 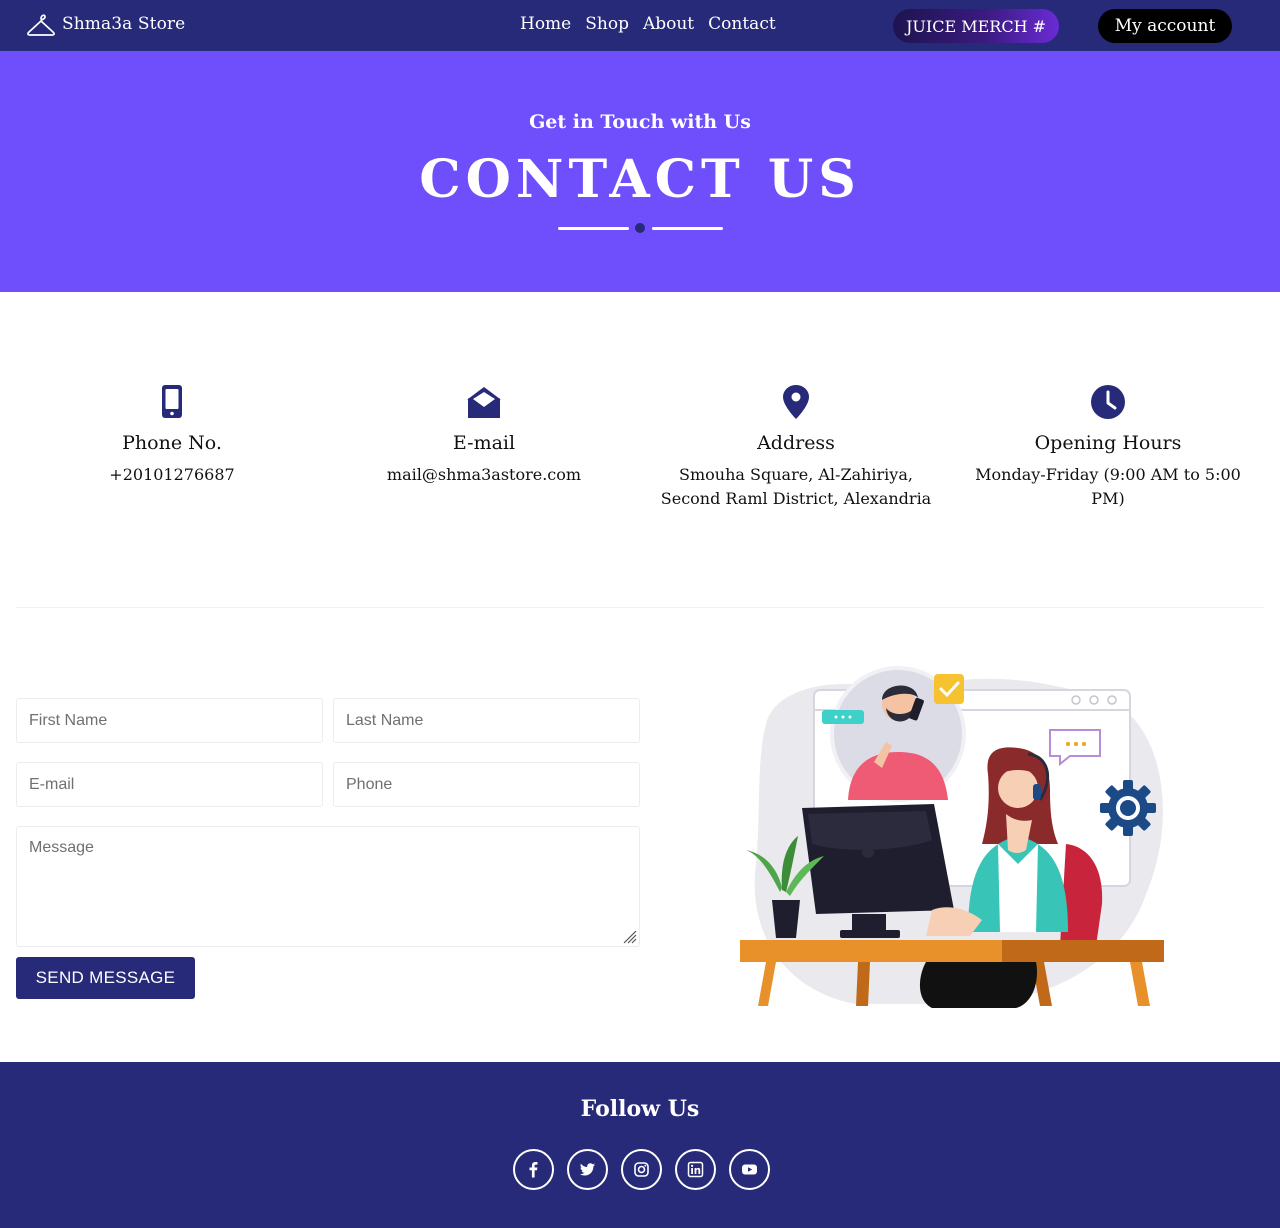 I want to click on info-title: Opening Hours, so click(x=1108, y=443).